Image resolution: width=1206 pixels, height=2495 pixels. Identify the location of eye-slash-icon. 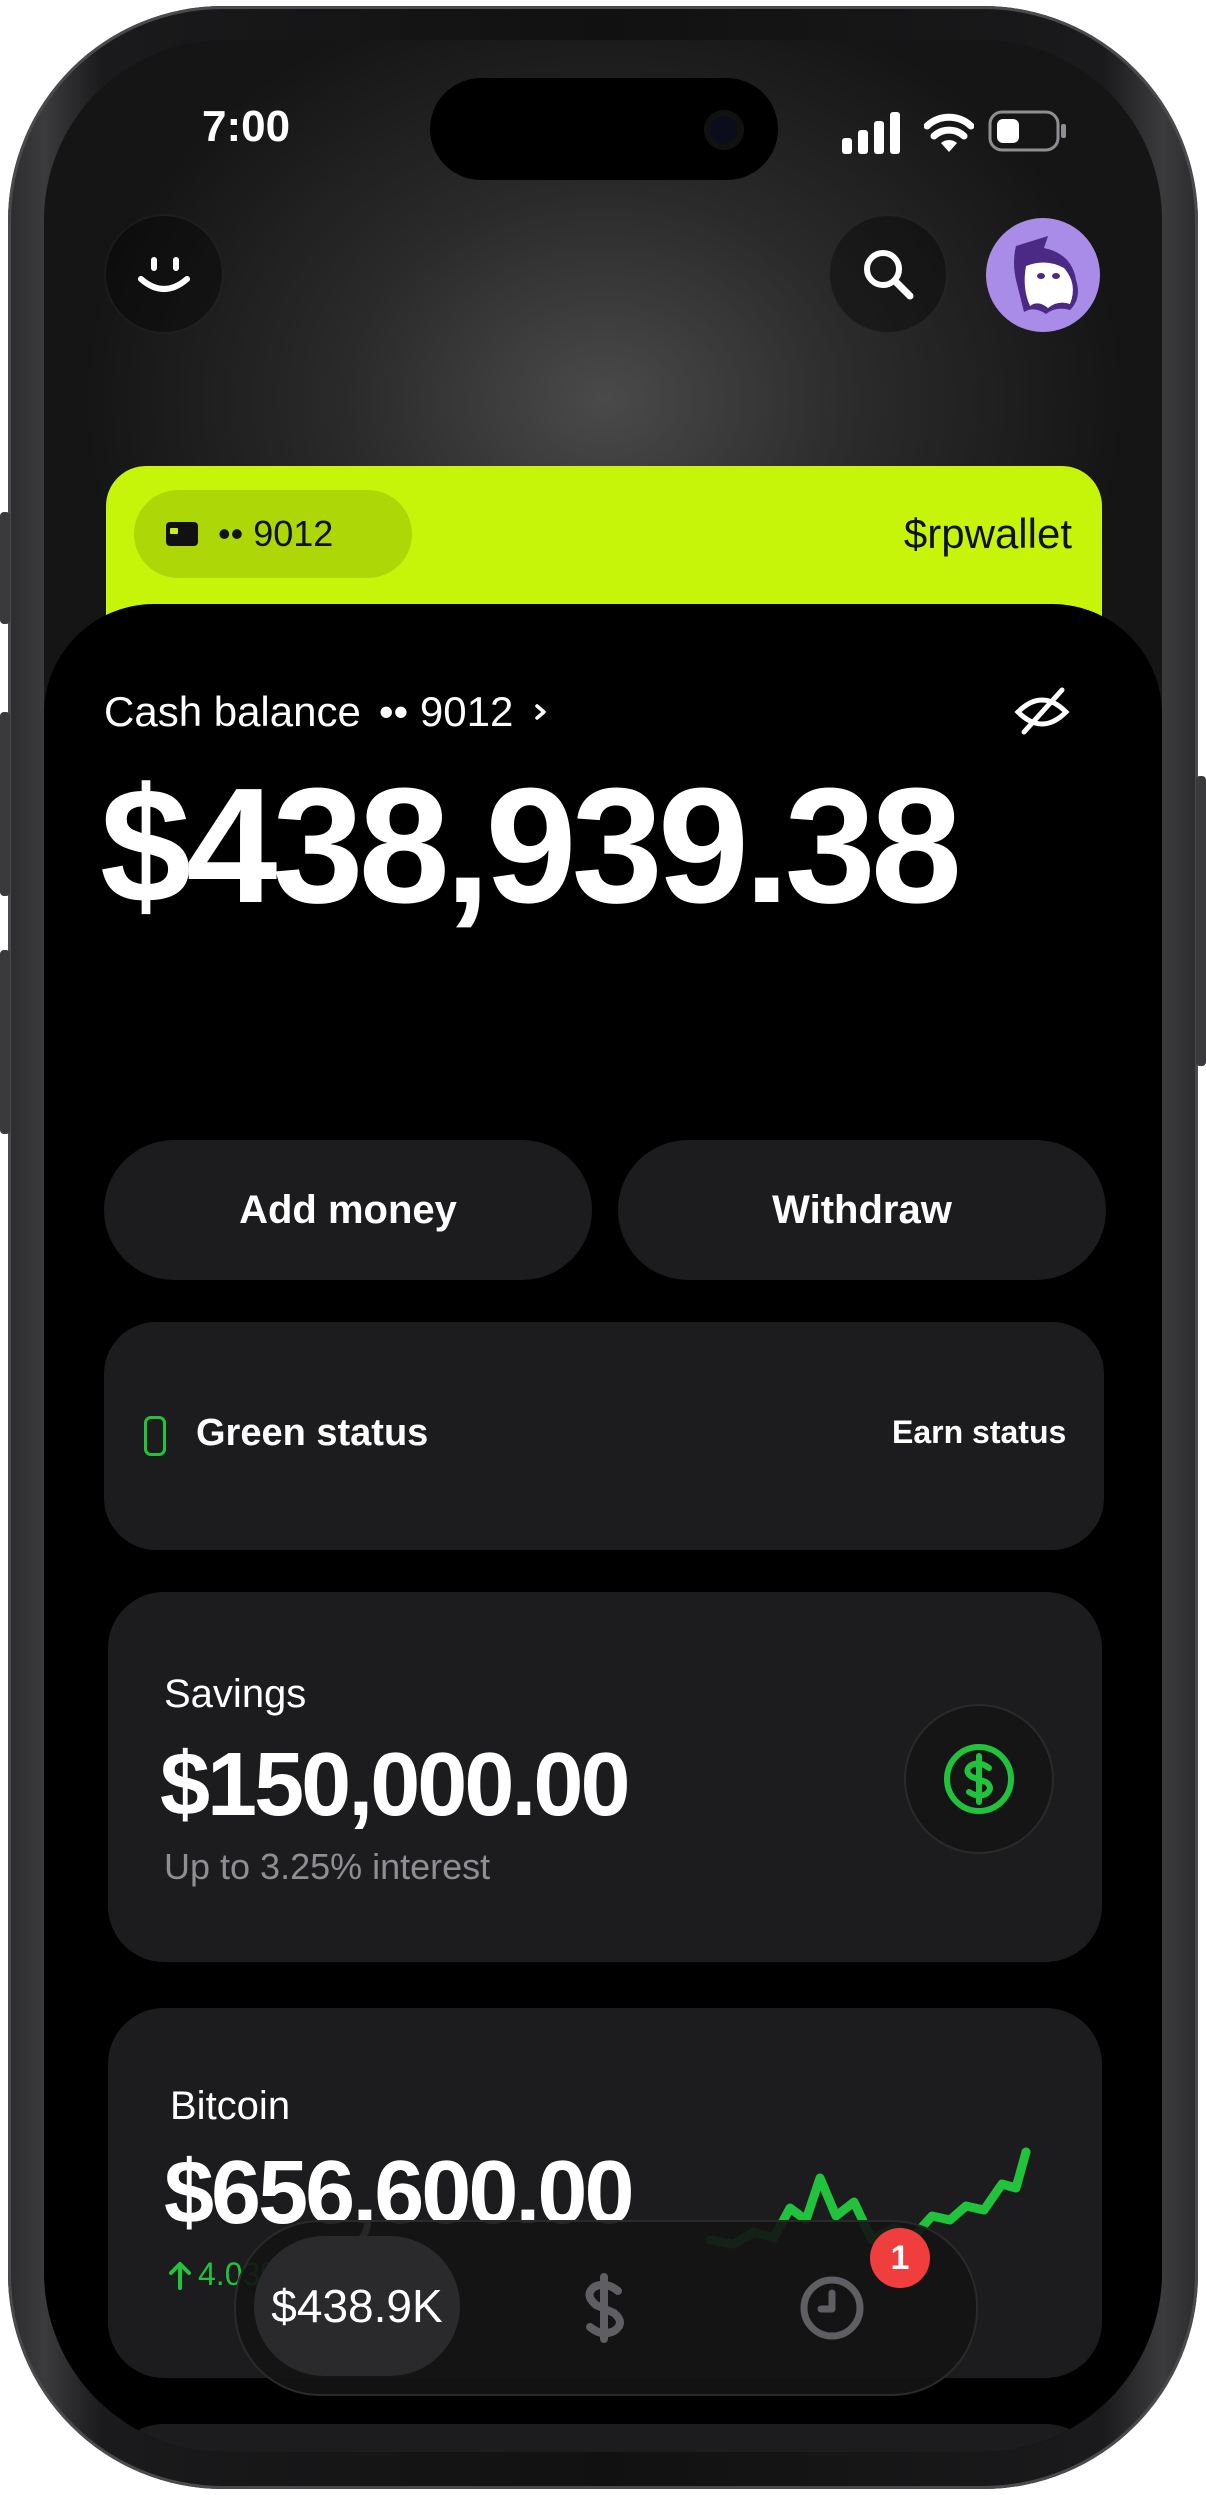
(1042, 710).